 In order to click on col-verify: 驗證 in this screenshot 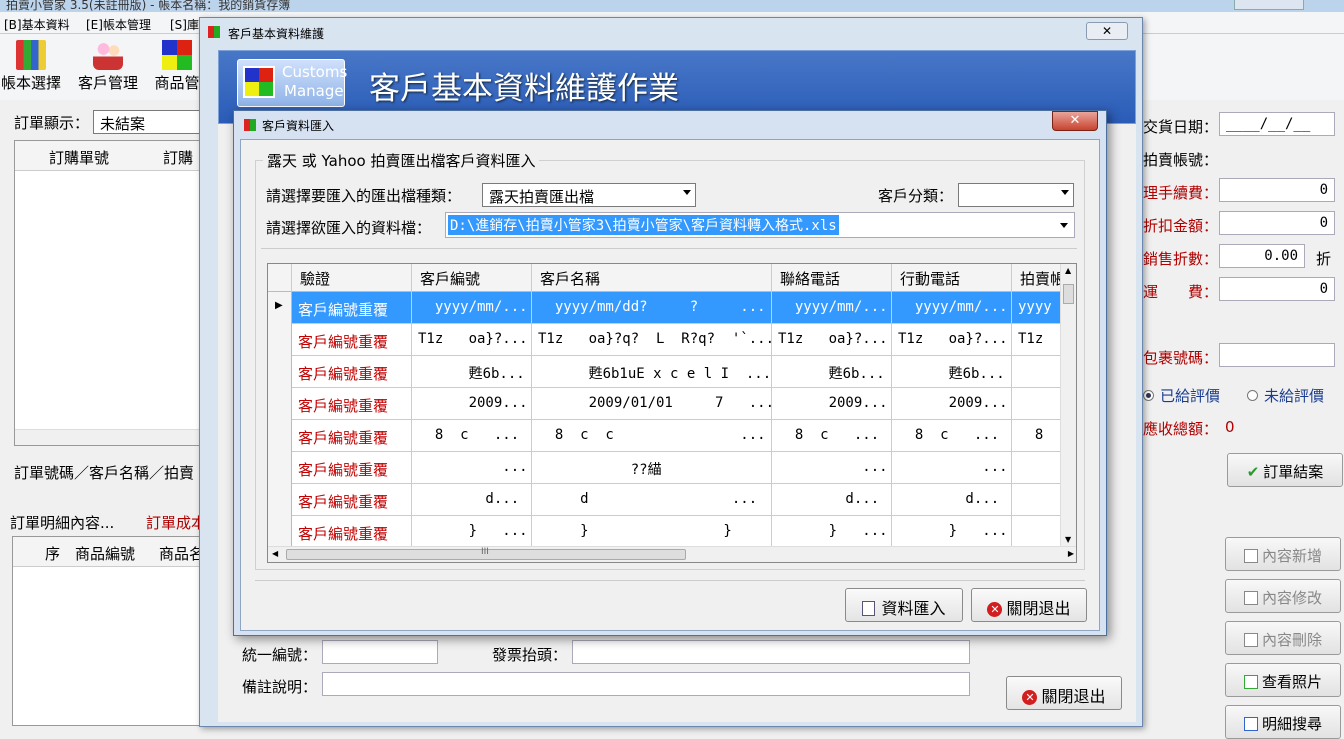, I will do `click(352, 278)`.